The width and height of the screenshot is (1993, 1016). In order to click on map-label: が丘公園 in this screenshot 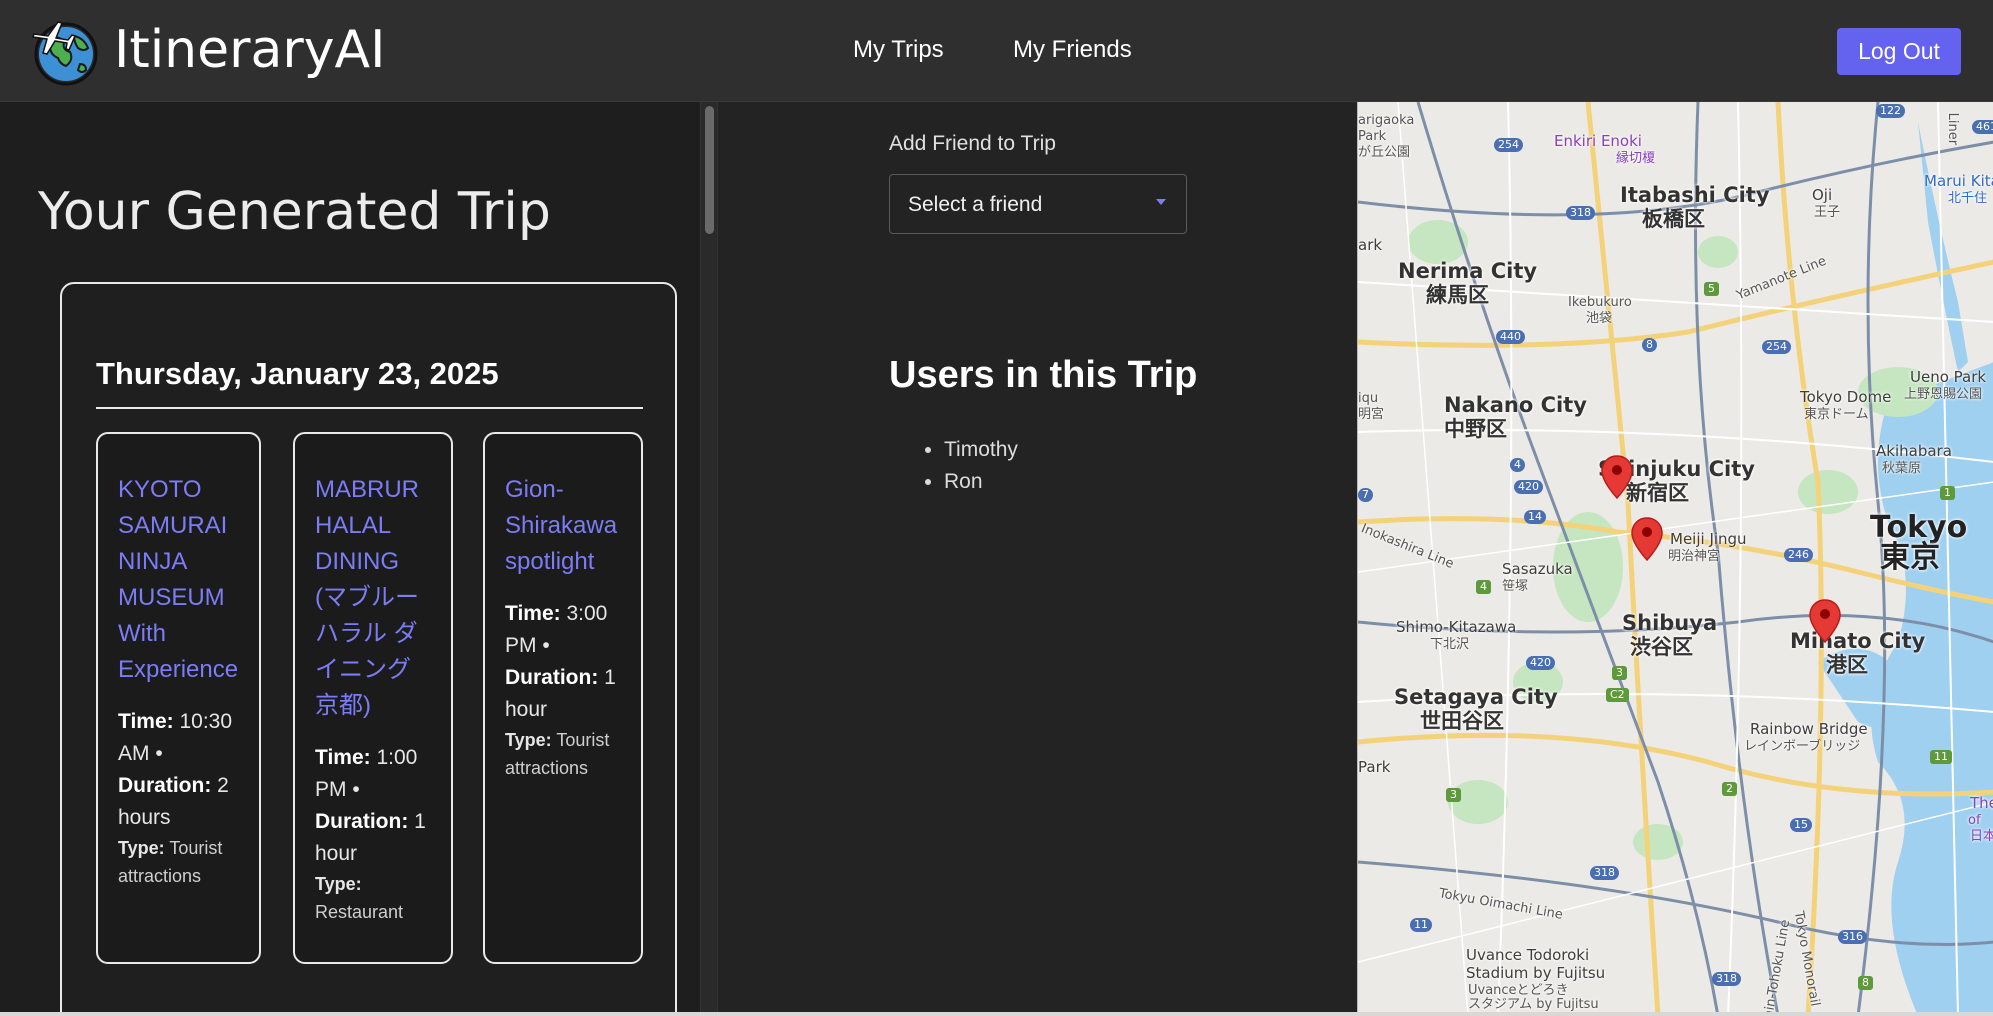, I will do `click(1384, 152)`.